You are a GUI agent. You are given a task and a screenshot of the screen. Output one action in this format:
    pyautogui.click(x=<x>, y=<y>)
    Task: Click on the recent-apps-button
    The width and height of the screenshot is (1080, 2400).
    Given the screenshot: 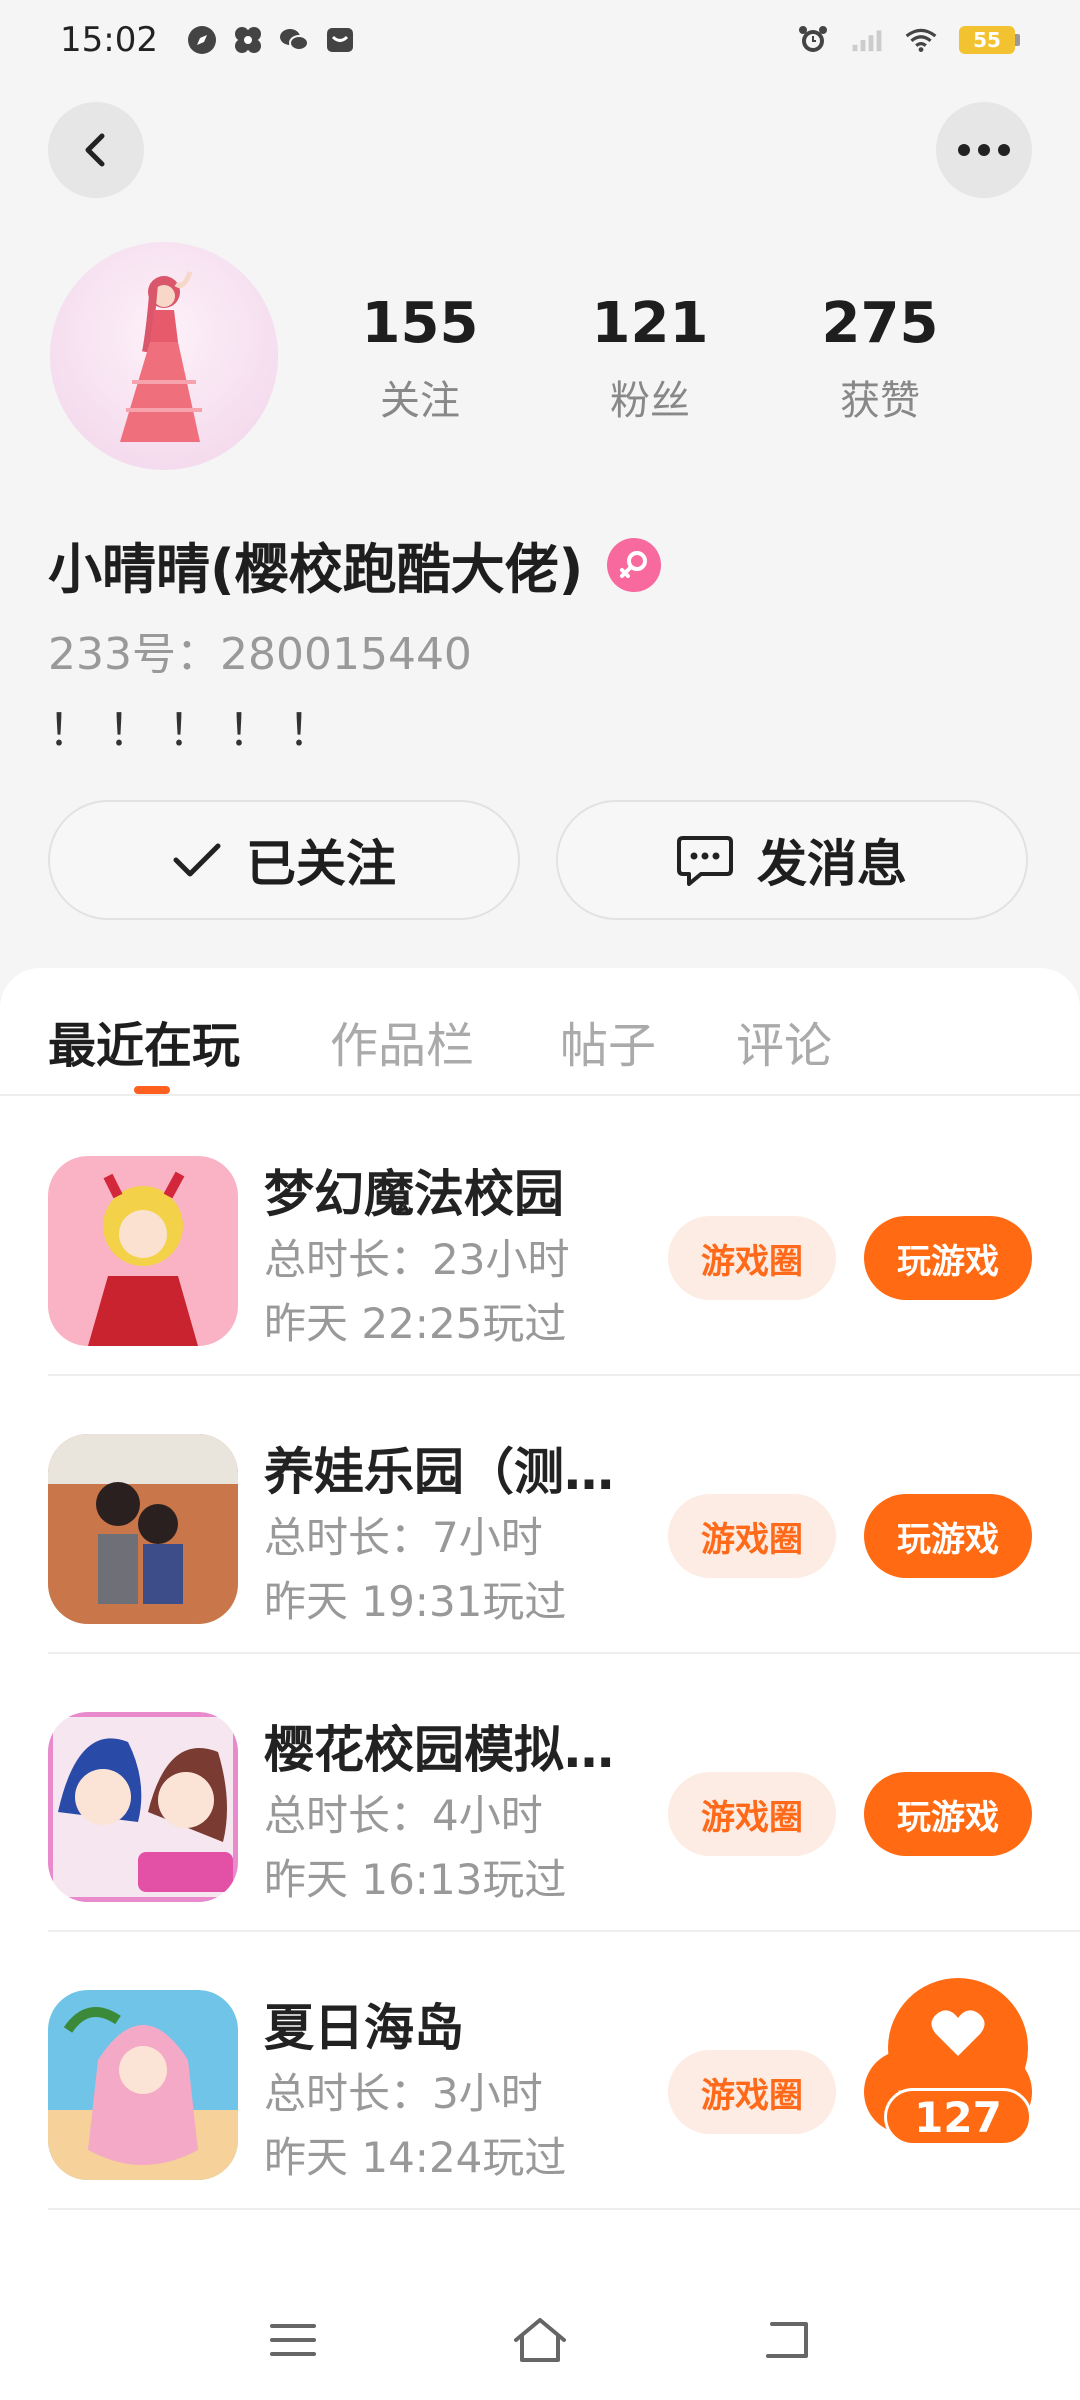 What is the action you would take?
    pyautogui.click(x=293, y=2340)
    